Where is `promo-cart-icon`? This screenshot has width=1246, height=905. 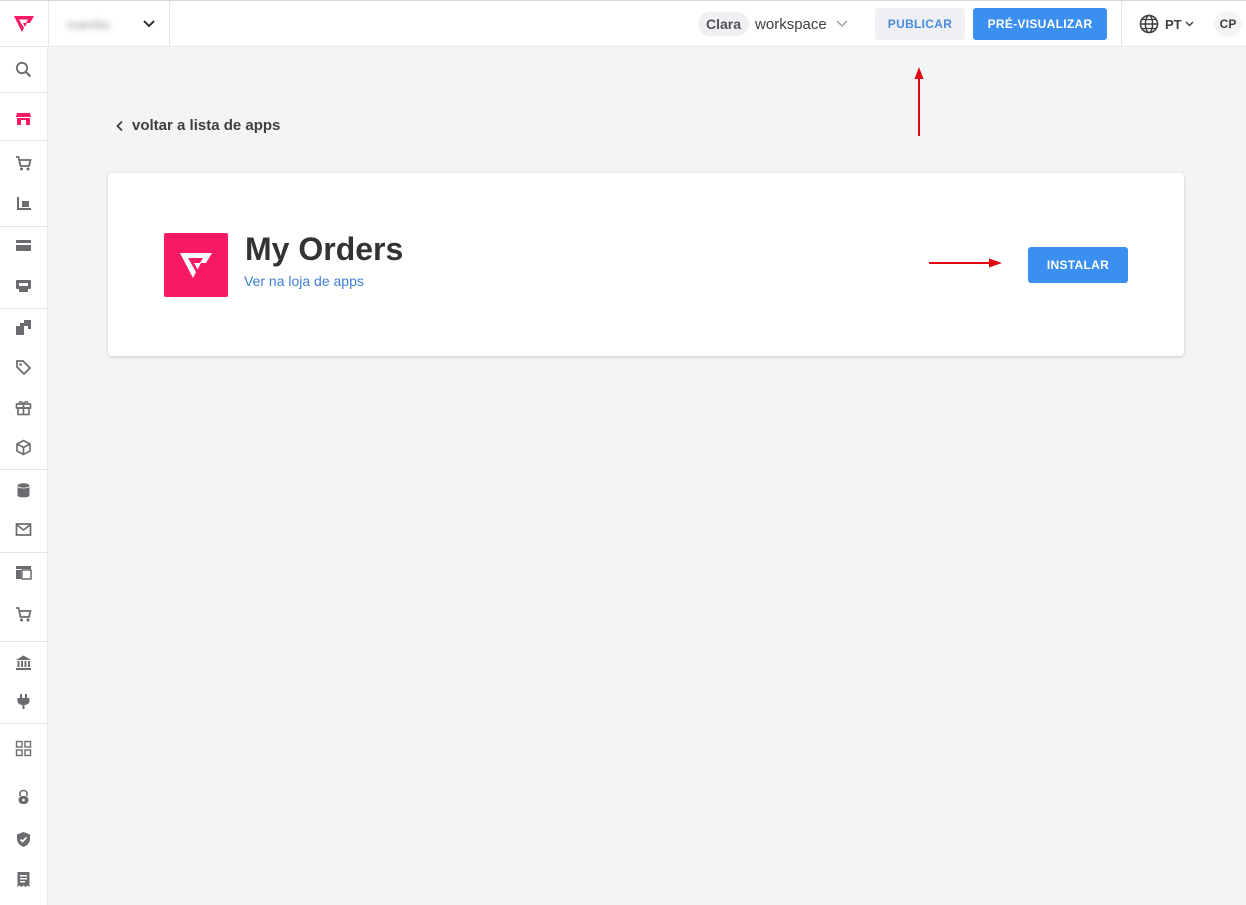
promo-cart-icon is located at coordinates (24, 613).